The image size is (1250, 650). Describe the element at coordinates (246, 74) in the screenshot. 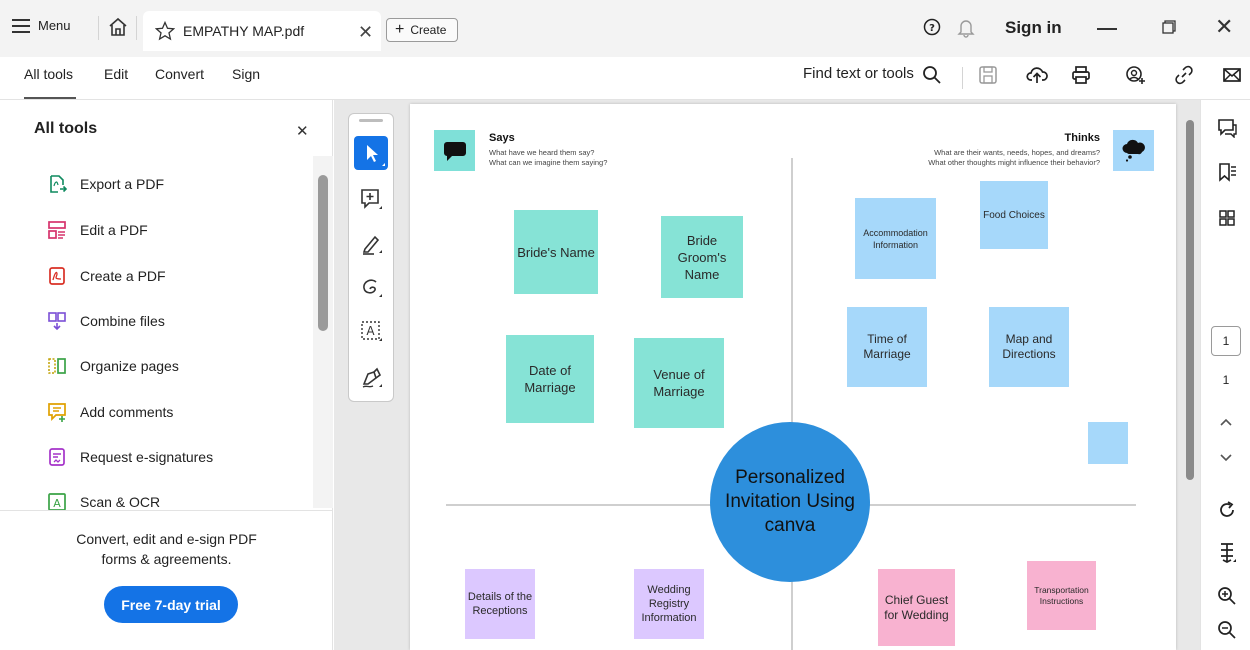

I see `tab-sign: Sign` at that location.